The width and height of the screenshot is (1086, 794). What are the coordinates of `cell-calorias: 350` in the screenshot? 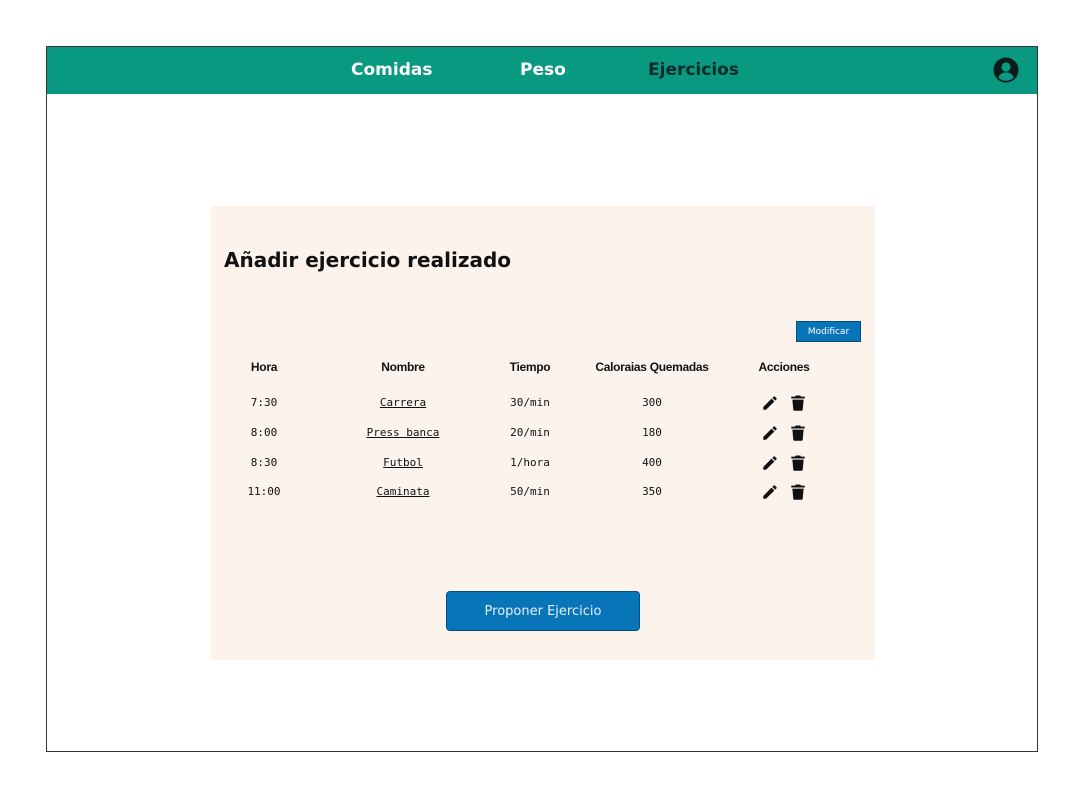 It's located at (652, 491).